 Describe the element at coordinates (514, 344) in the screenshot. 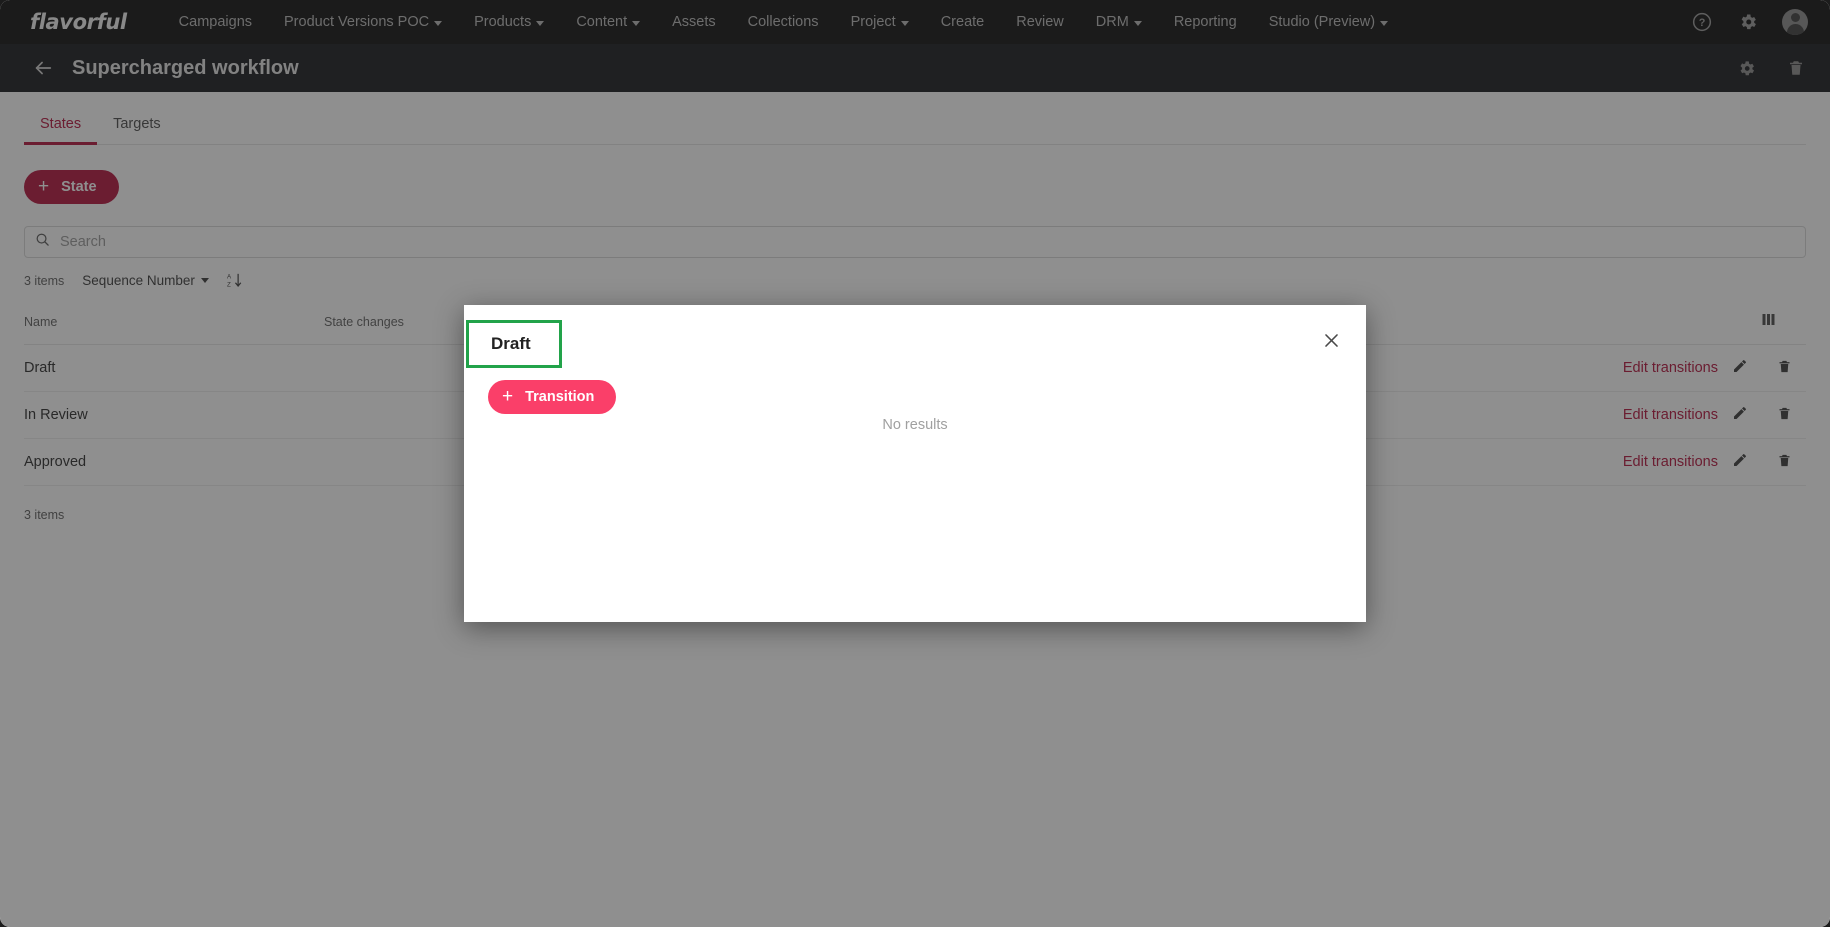

I see `modal-title: Draft` at that location.